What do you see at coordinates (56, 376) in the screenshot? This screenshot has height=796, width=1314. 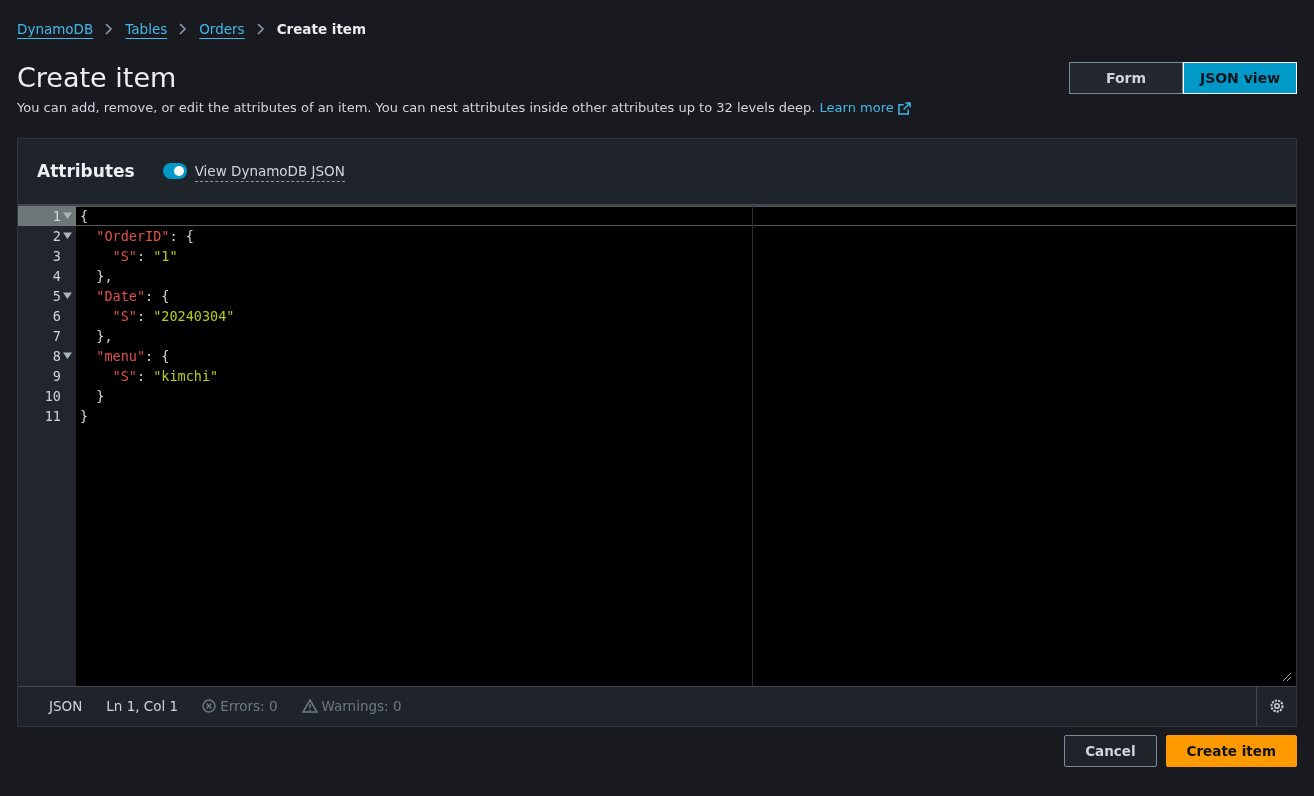 I see `line-number: 9` at bounding box center [56, 376].